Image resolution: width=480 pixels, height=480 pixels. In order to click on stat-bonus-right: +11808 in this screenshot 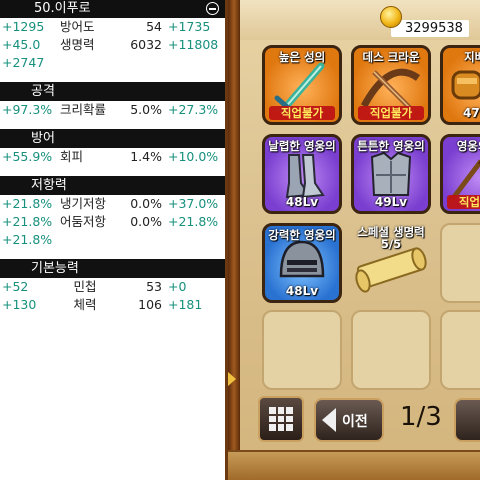, I will do `click(193, 44)`.